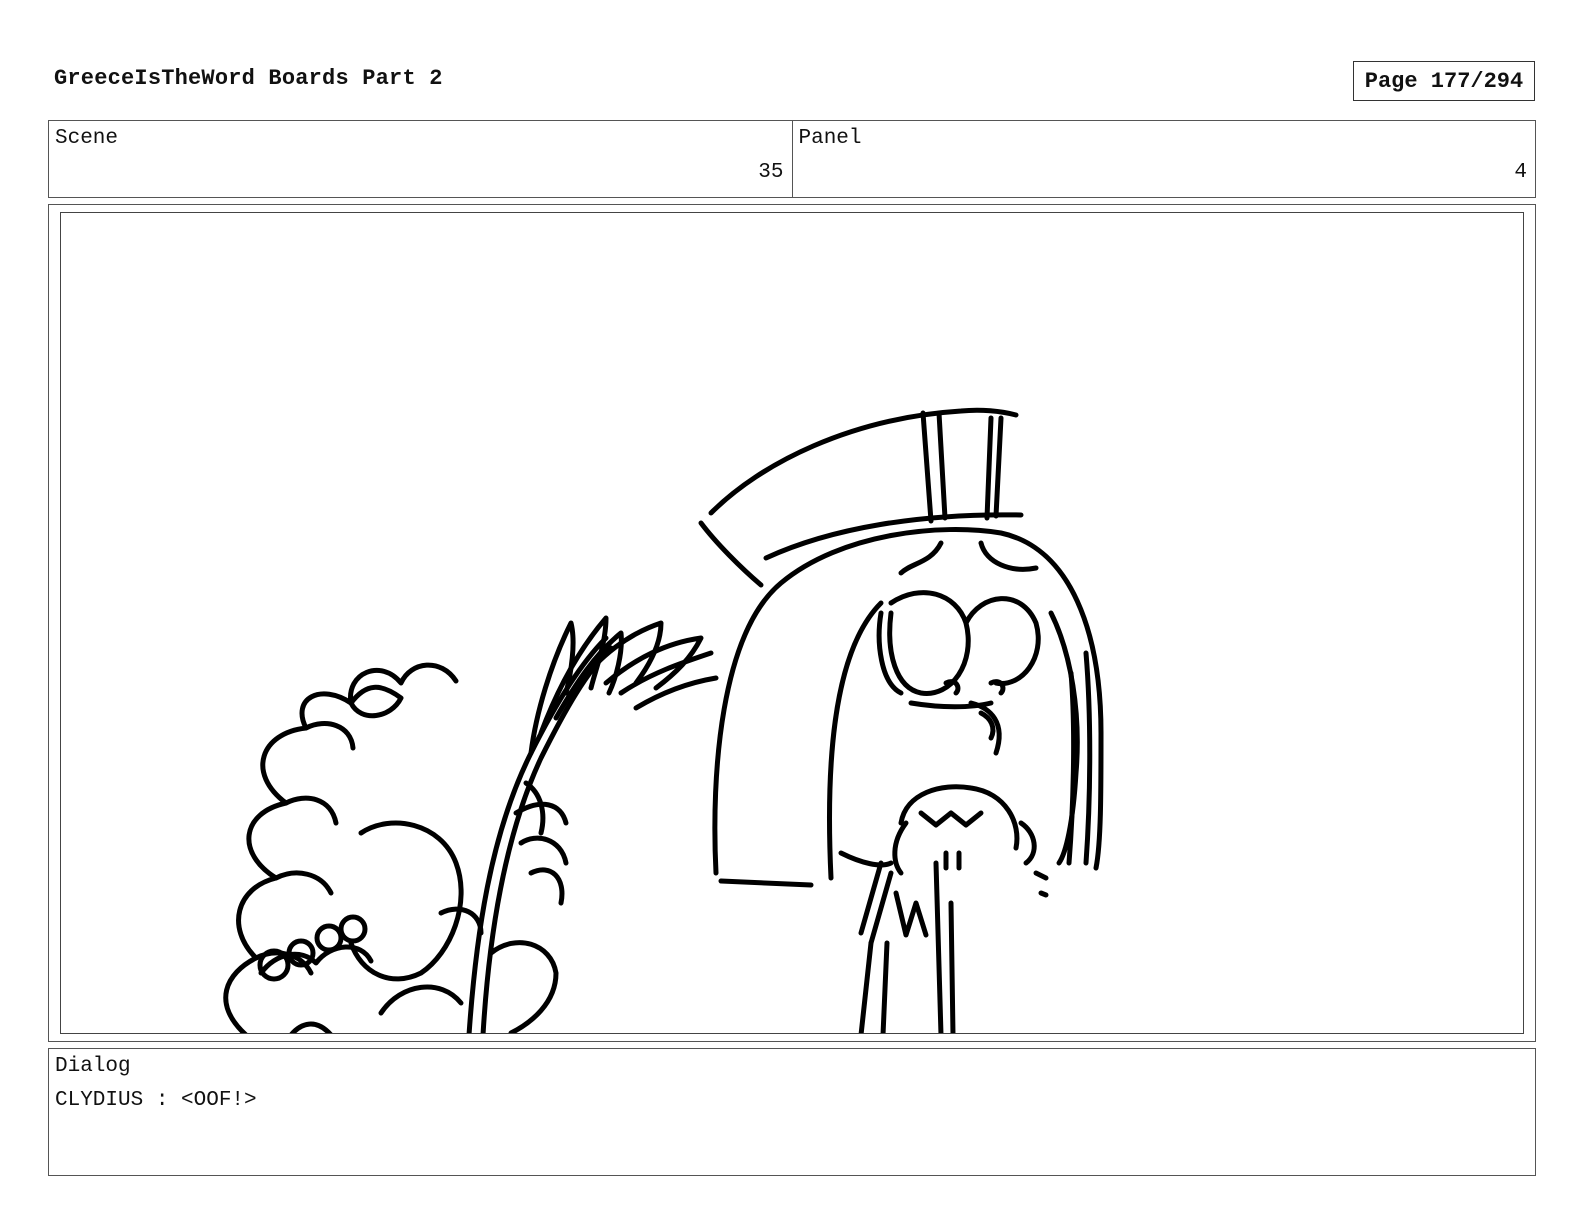 The image size is (1584, 1224). Describe the element at coordinates (396, 847) in the screenshot. I see `cloud-creature-sketch` at that location.